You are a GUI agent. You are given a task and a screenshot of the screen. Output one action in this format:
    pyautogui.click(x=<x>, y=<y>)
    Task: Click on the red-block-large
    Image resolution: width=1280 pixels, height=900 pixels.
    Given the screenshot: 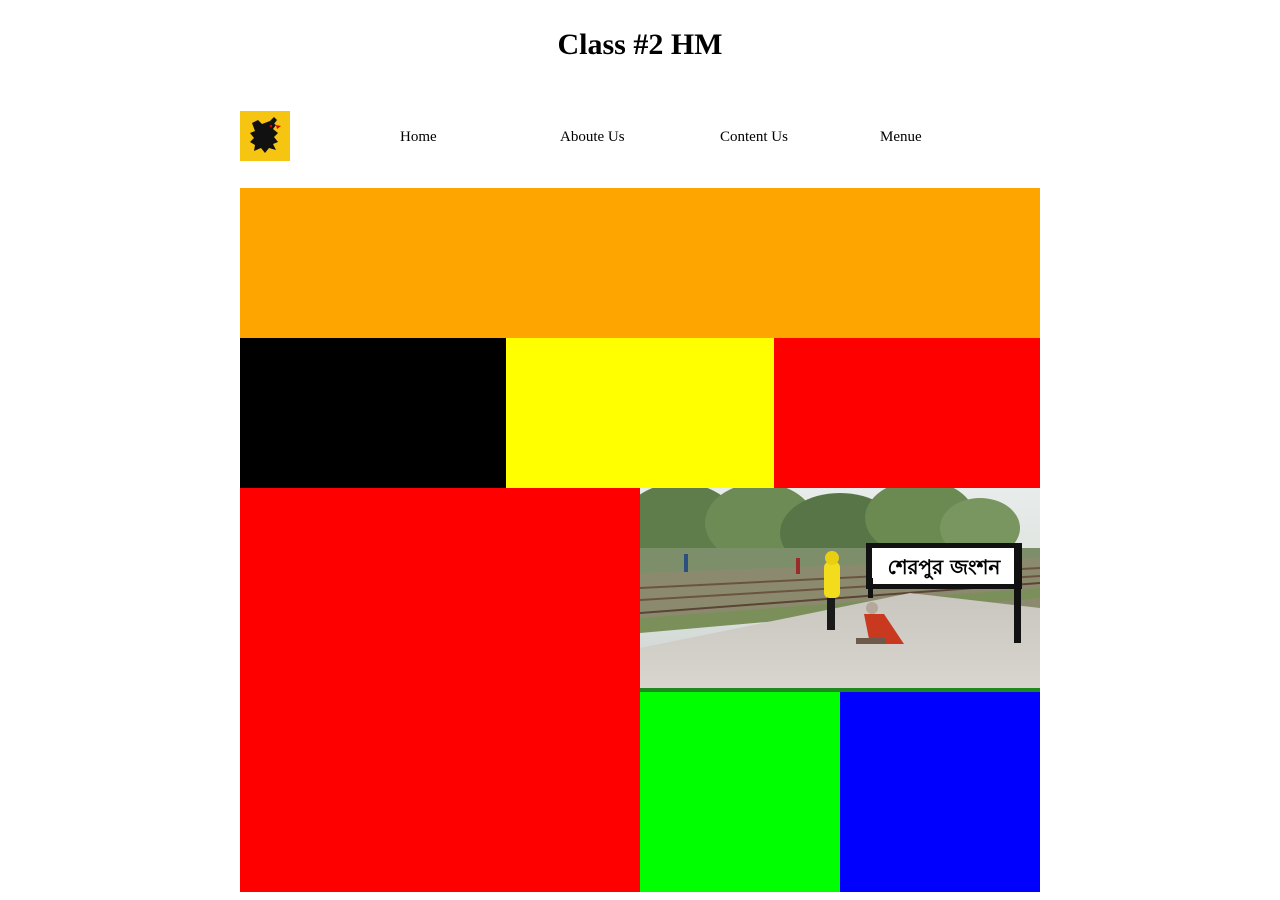 What is the action you would take?
    pyautogui.click(x=440, y=690)
    